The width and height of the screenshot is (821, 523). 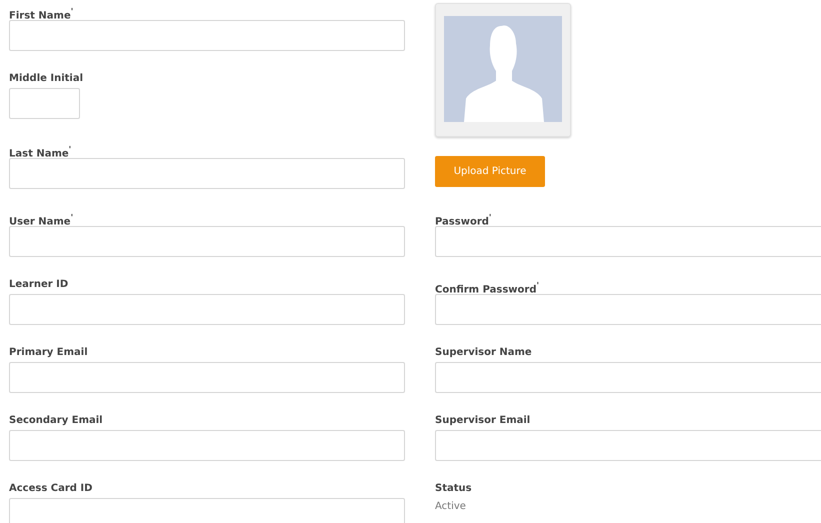 I want to click on field-label: Learner ID, so click(x=38, y=285).